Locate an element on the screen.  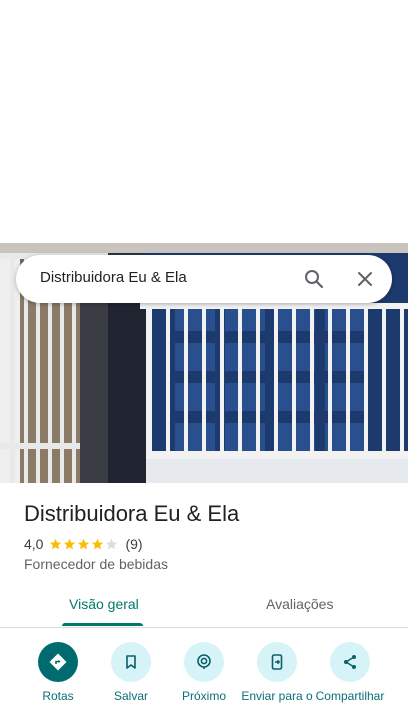
nearby-button: Próximo is located at coordinates (204, 671).